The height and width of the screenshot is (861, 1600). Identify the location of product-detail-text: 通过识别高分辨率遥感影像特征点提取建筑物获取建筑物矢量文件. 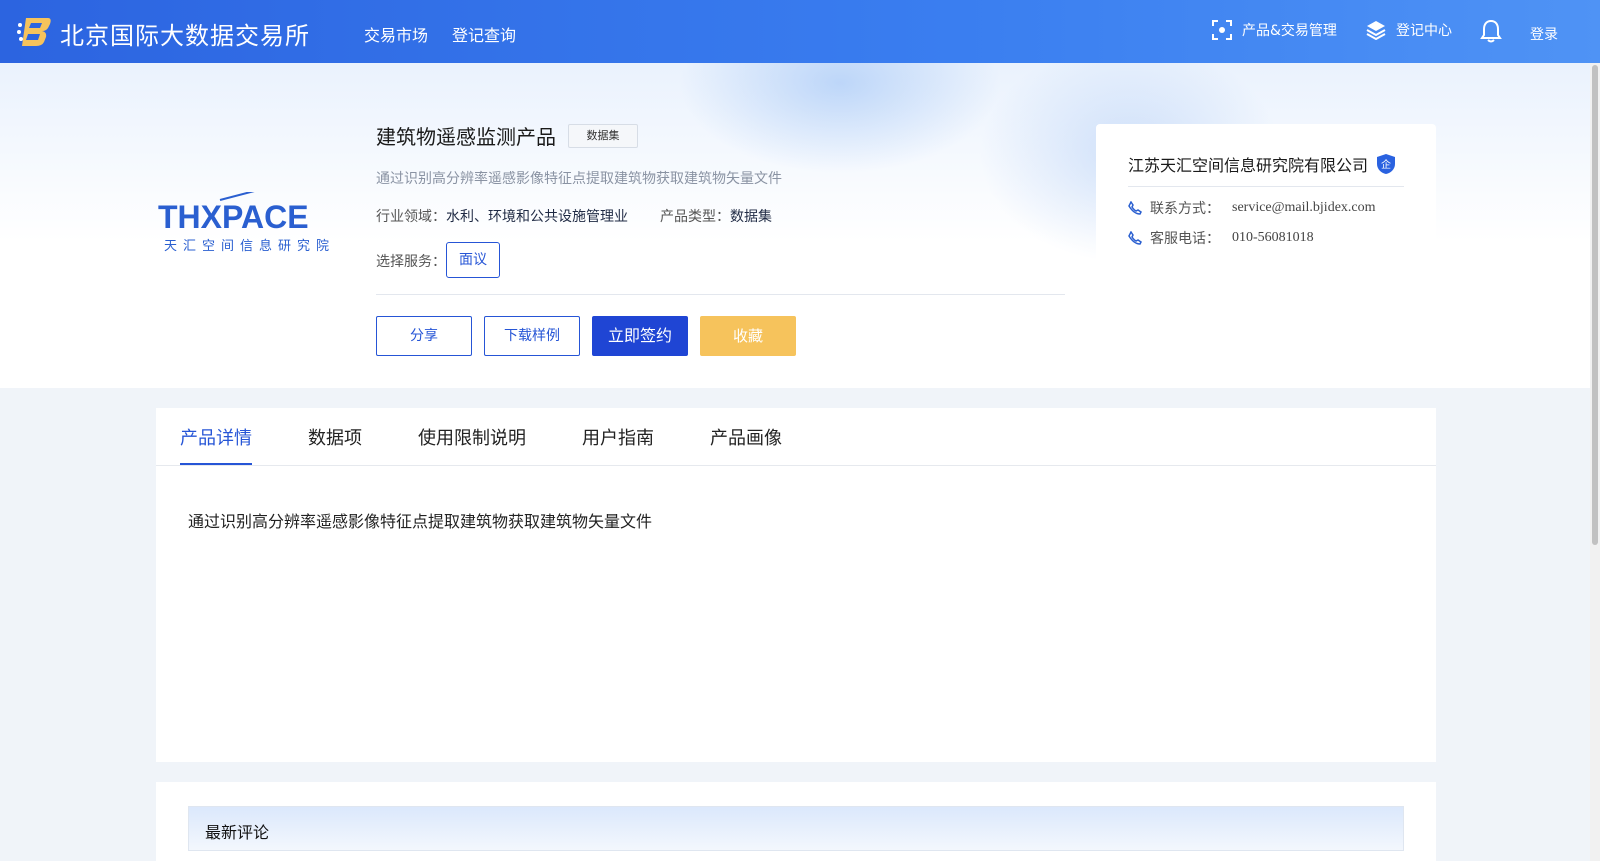
(420, 521).